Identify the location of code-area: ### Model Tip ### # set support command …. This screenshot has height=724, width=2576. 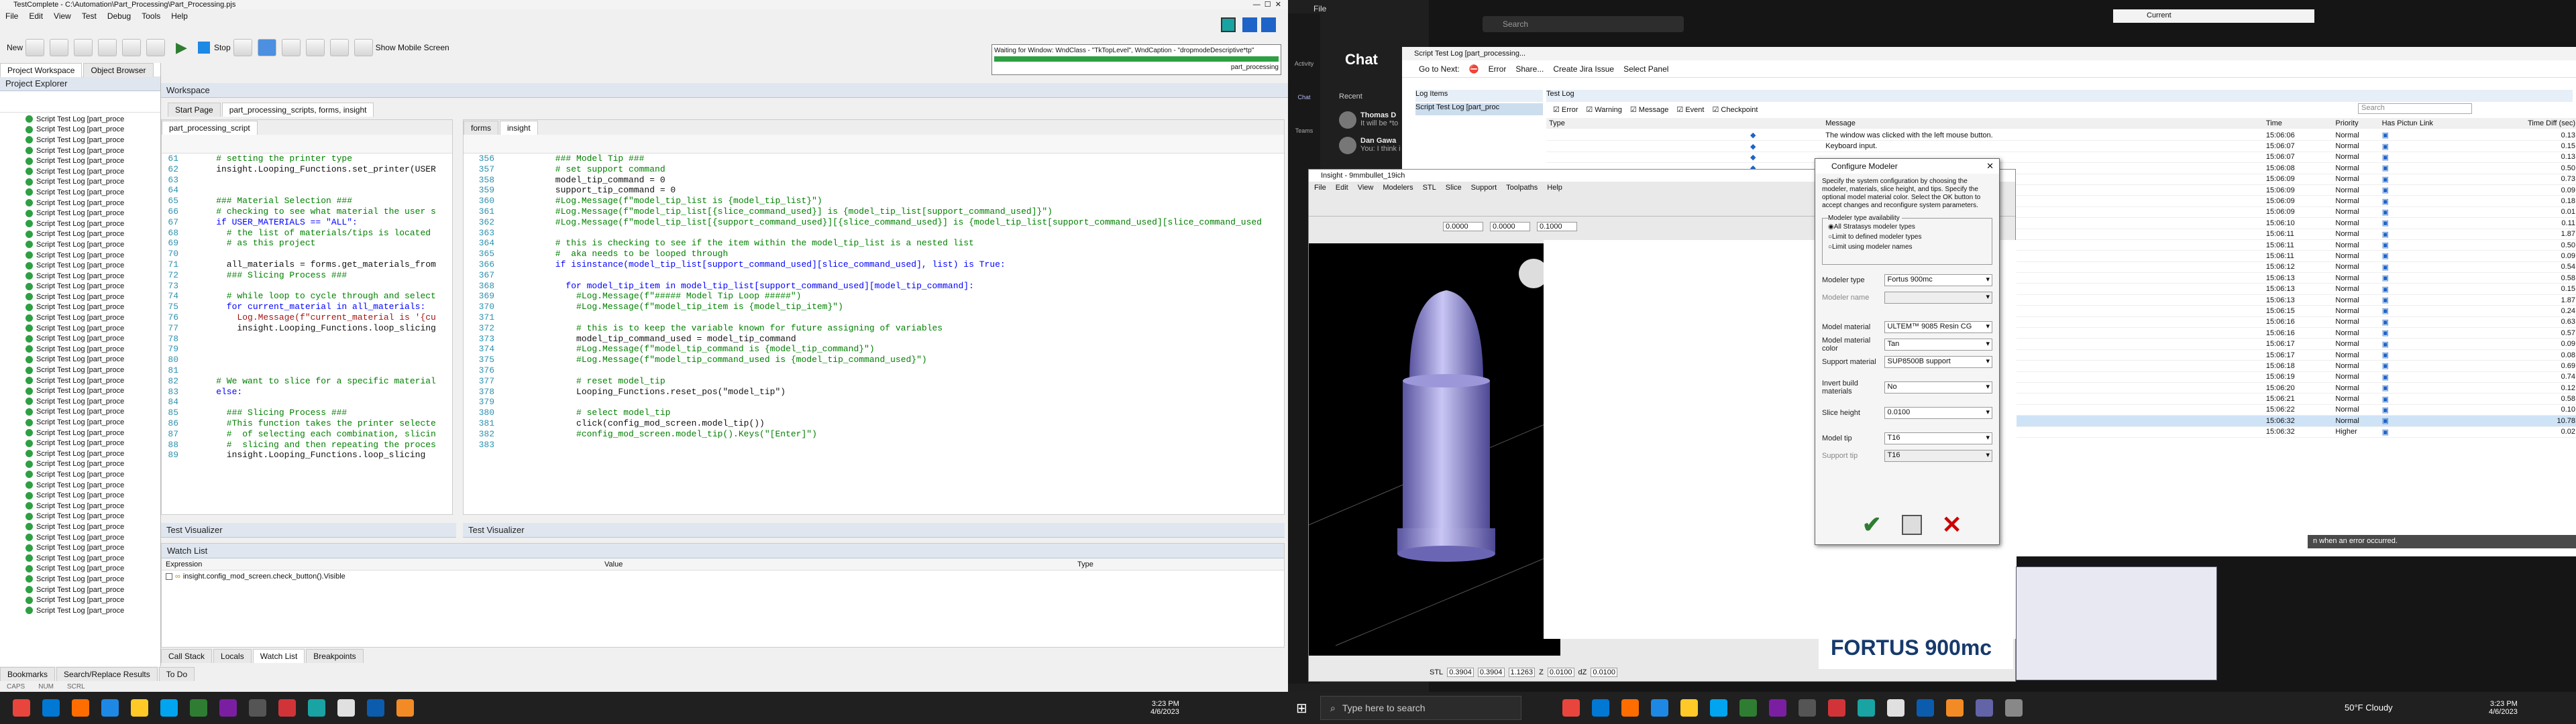
(890, 302).